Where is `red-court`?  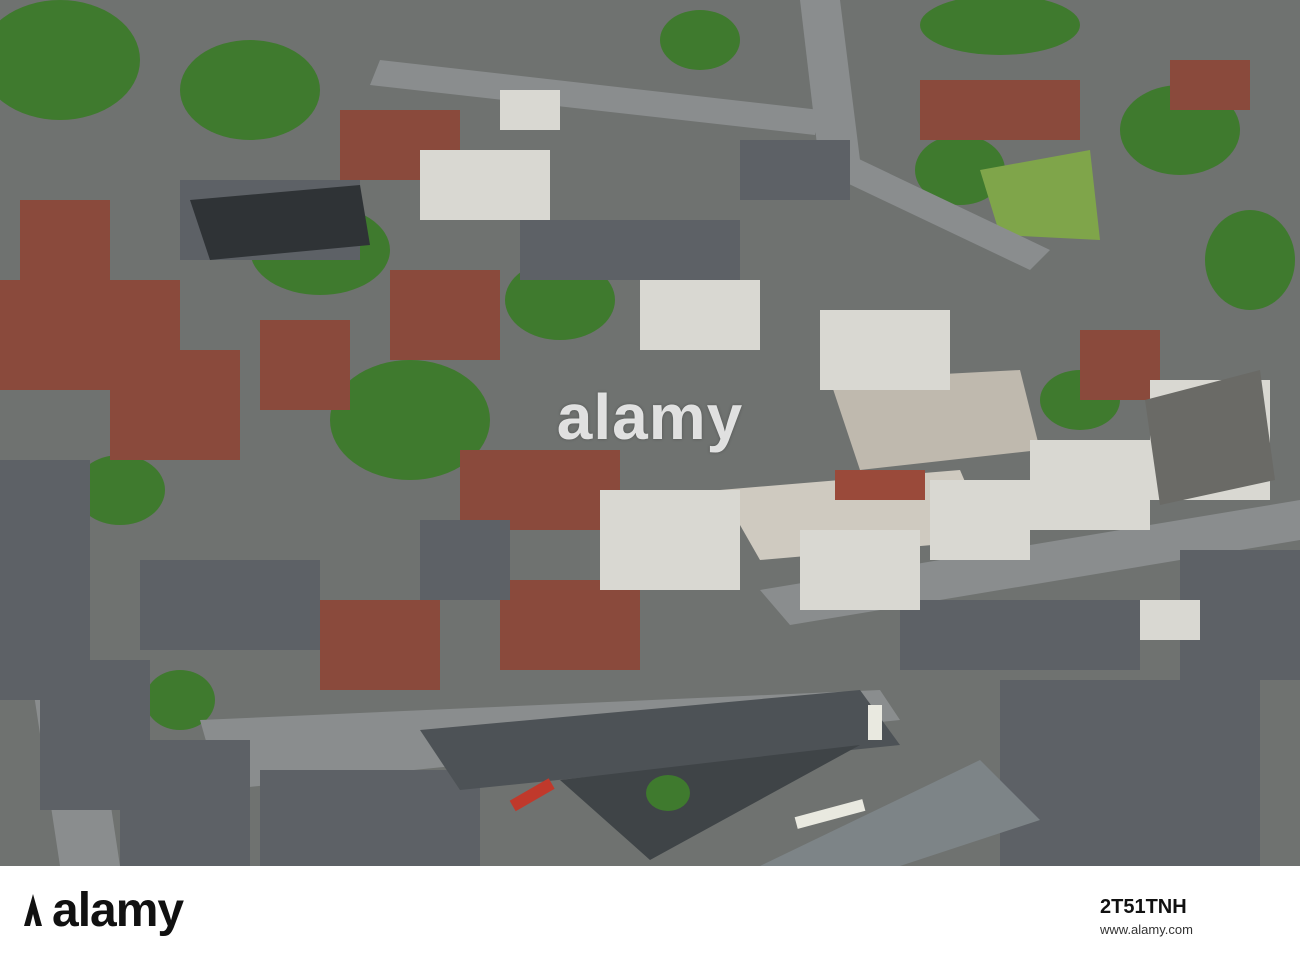 red-court is located at coordinates (880, 485).